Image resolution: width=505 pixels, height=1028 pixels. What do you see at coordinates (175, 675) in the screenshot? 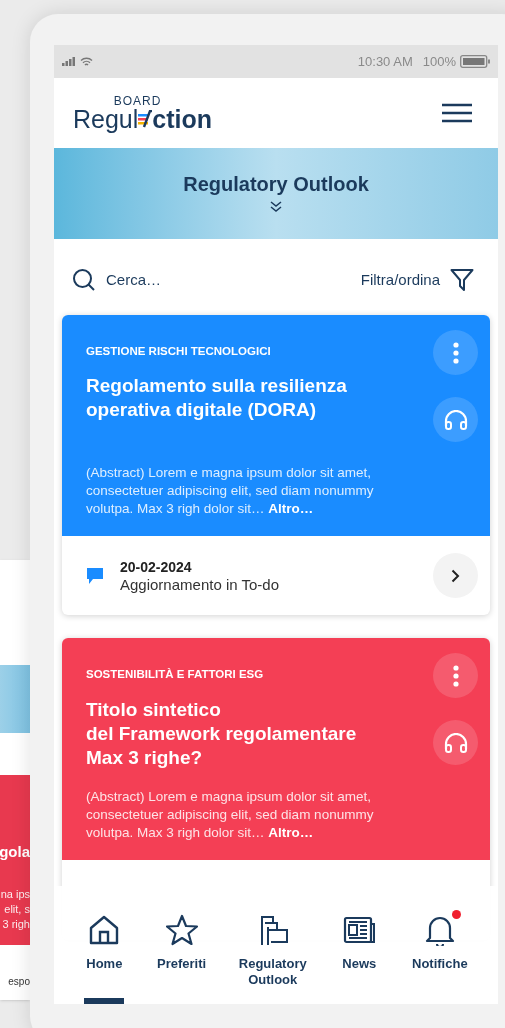
I see `category-label: SOSTENIBILITÀ E FATTORI ESG` at bounding box center [175, 675].